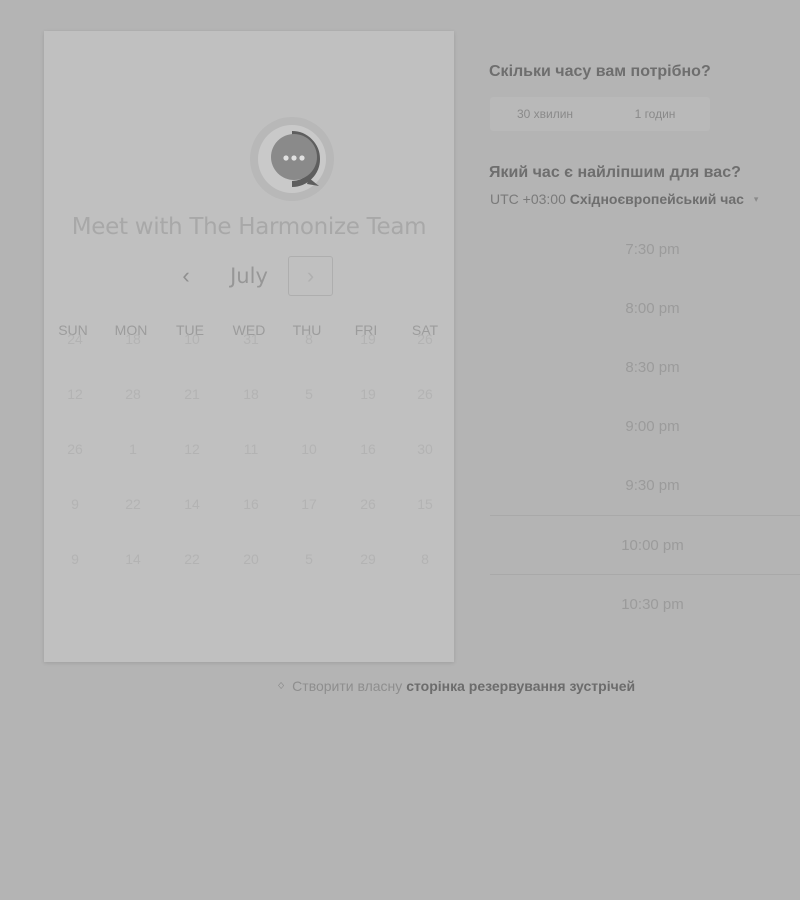 This screenshot has height=900, width=800. What do you see at coordinates (251, 339) in the screenshot?
I see `calendar-day: 31` at bounding box center [251, 339].